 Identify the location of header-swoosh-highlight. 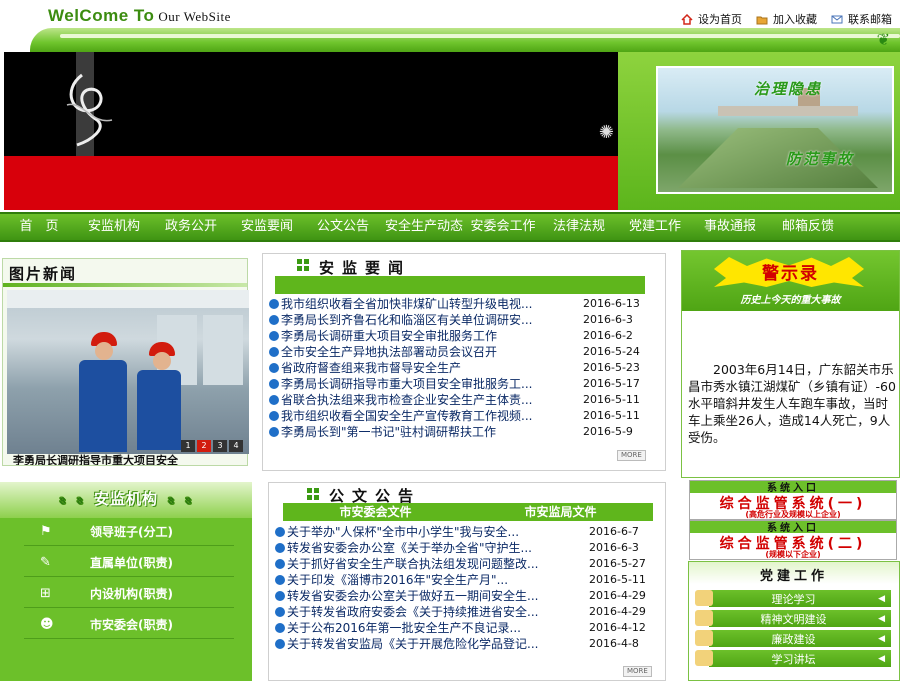
(480, 36).